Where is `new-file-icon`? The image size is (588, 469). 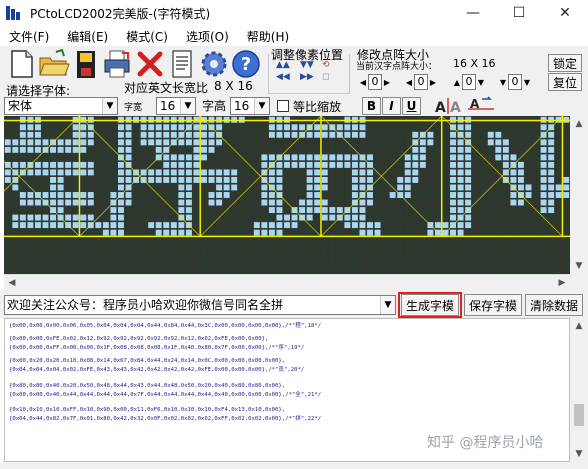
new-file-icon is located at coordinates (22, 64).